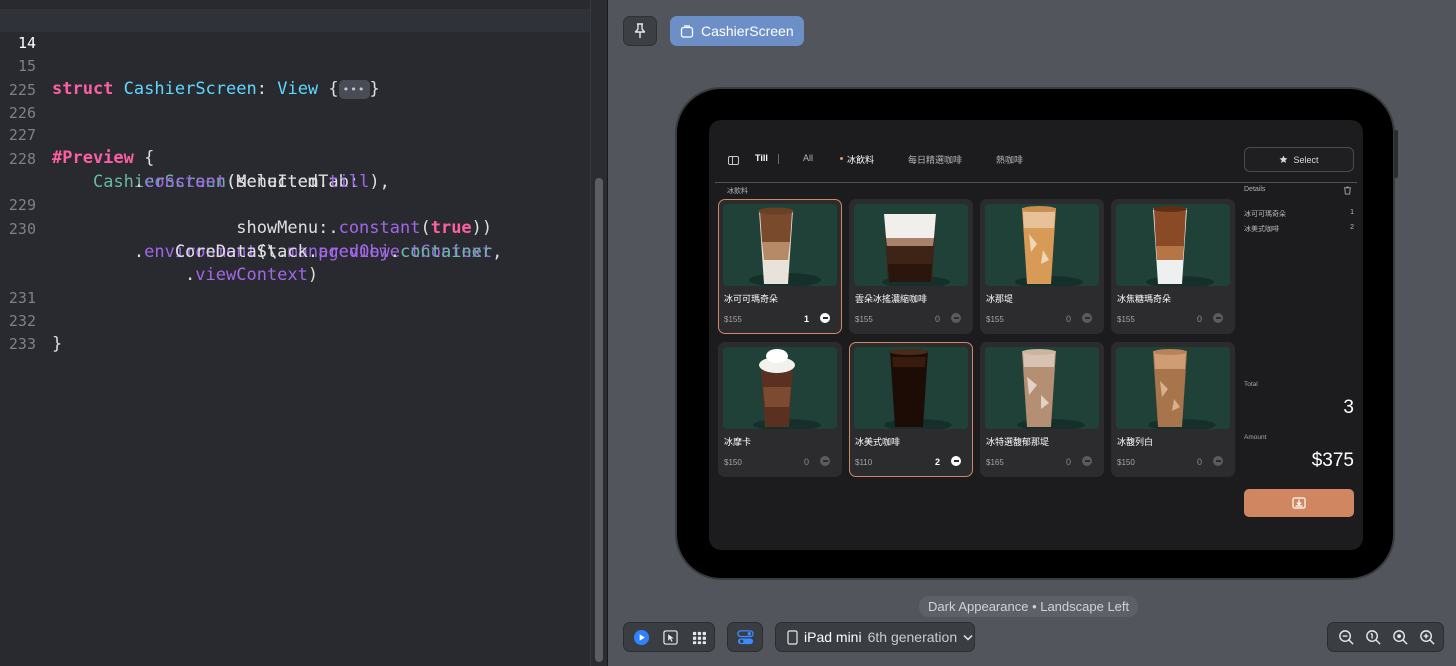 The width and height of the screenshot is (1456, 666). I want to click on zoom-actual-button, so click(1400, 637).